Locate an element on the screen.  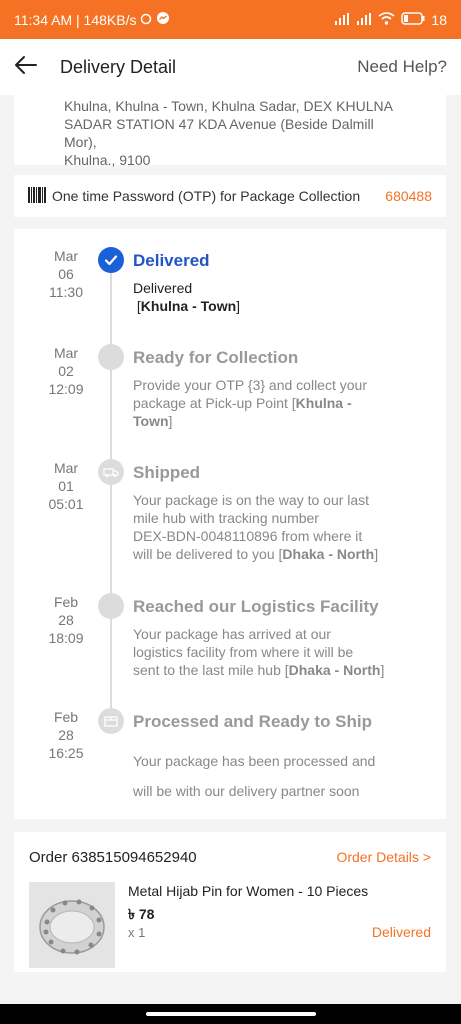
event-desc-line: sent to the last mile hub [ is located at coordinates (211, 670).